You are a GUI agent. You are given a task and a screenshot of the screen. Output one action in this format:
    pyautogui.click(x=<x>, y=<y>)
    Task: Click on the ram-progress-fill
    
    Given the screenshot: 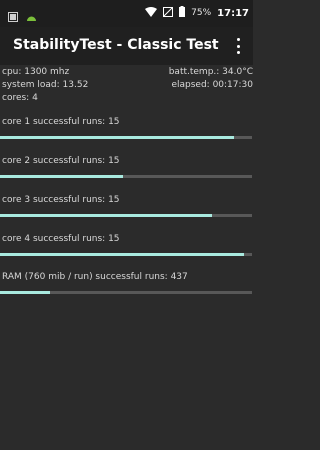 What is the action you would take?
    pyautogui.click(x=25, y=292)
    